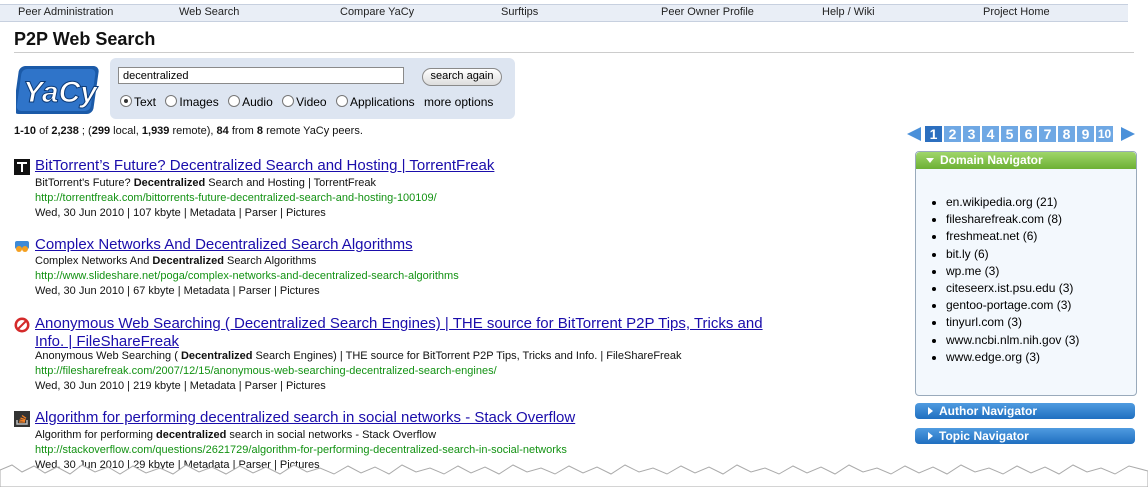 This screenshot has width=1148, height=487. What do you see at coordinates (1025, 411) in the screenshot?
I see `author-navigator-header: Author Navigator` at bounding box center [1025, 411].